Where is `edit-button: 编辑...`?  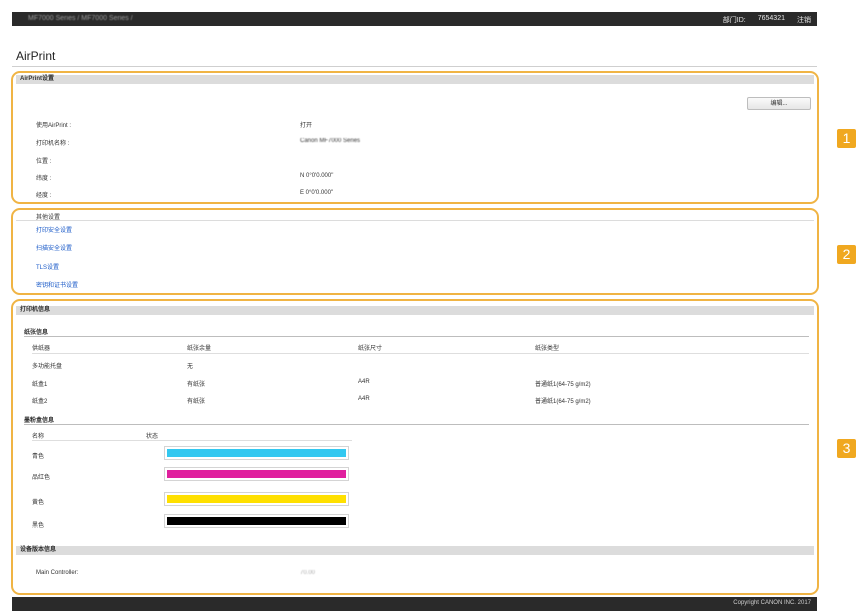
edit-button: 编辑... is located at coordinates (779, 103).